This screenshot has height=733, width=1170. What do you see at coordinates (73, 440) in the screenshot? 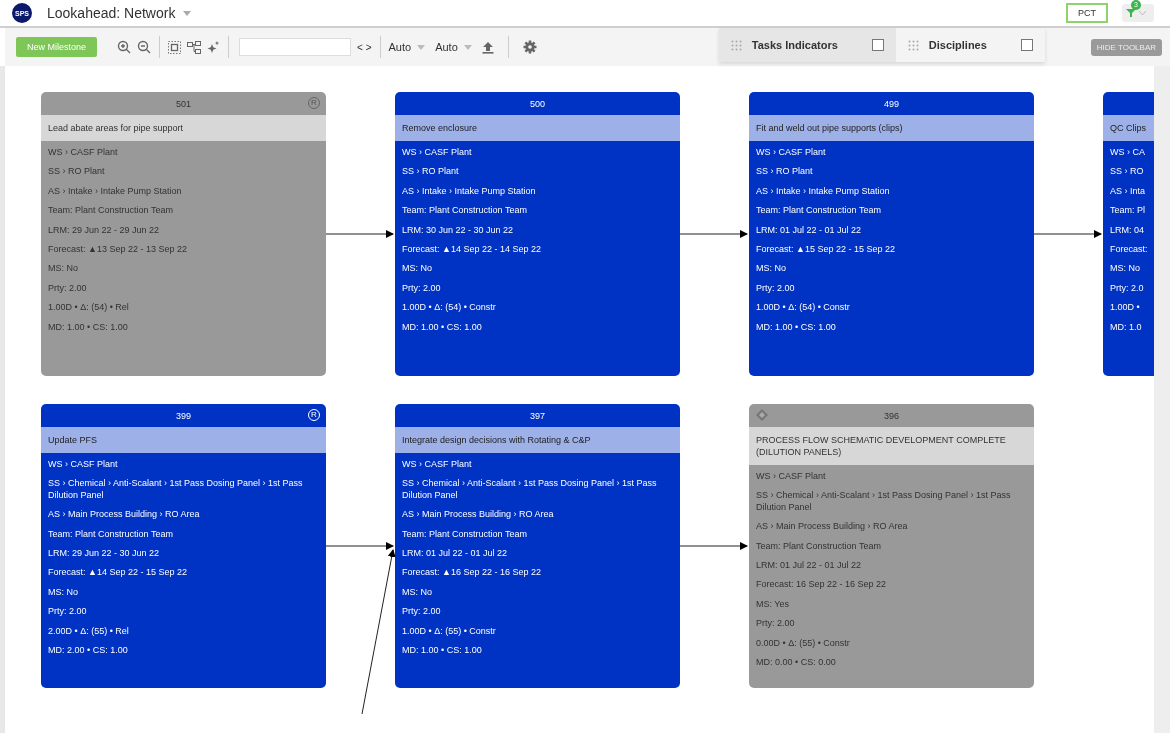
I see `task-title: Update PFS` at bounding box center [73, 440].